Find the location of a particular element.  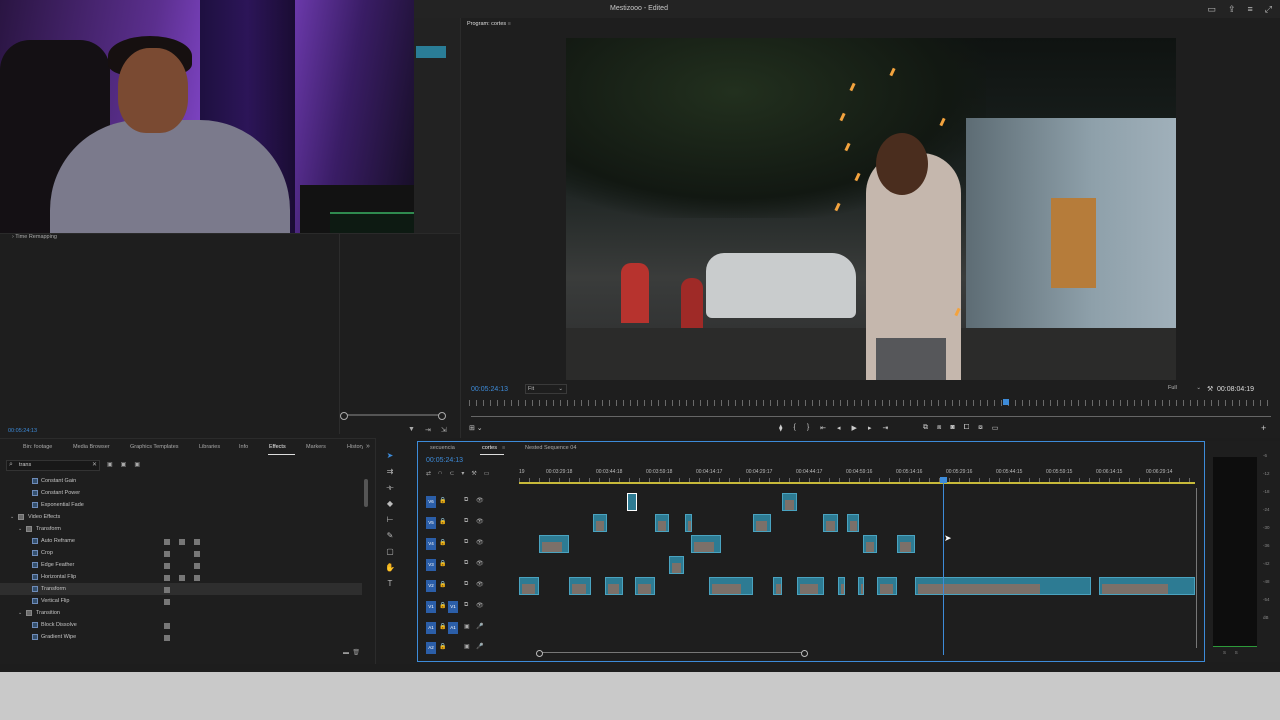

tab-history: History is located at coordinates (355, 447).